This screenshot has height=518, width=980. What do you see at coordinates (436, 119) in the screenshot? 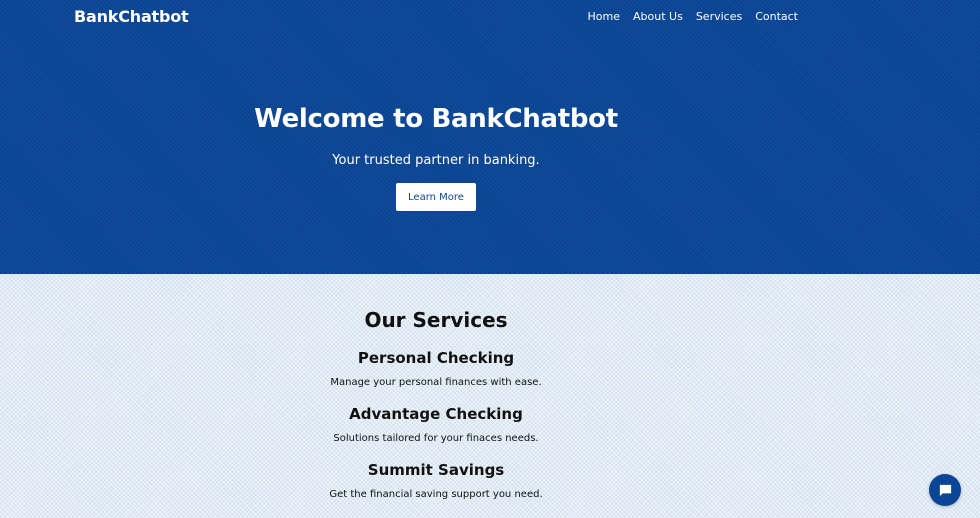
I see `hero-title: Welcome to BankChatbot` at bounding box center [436, 119].